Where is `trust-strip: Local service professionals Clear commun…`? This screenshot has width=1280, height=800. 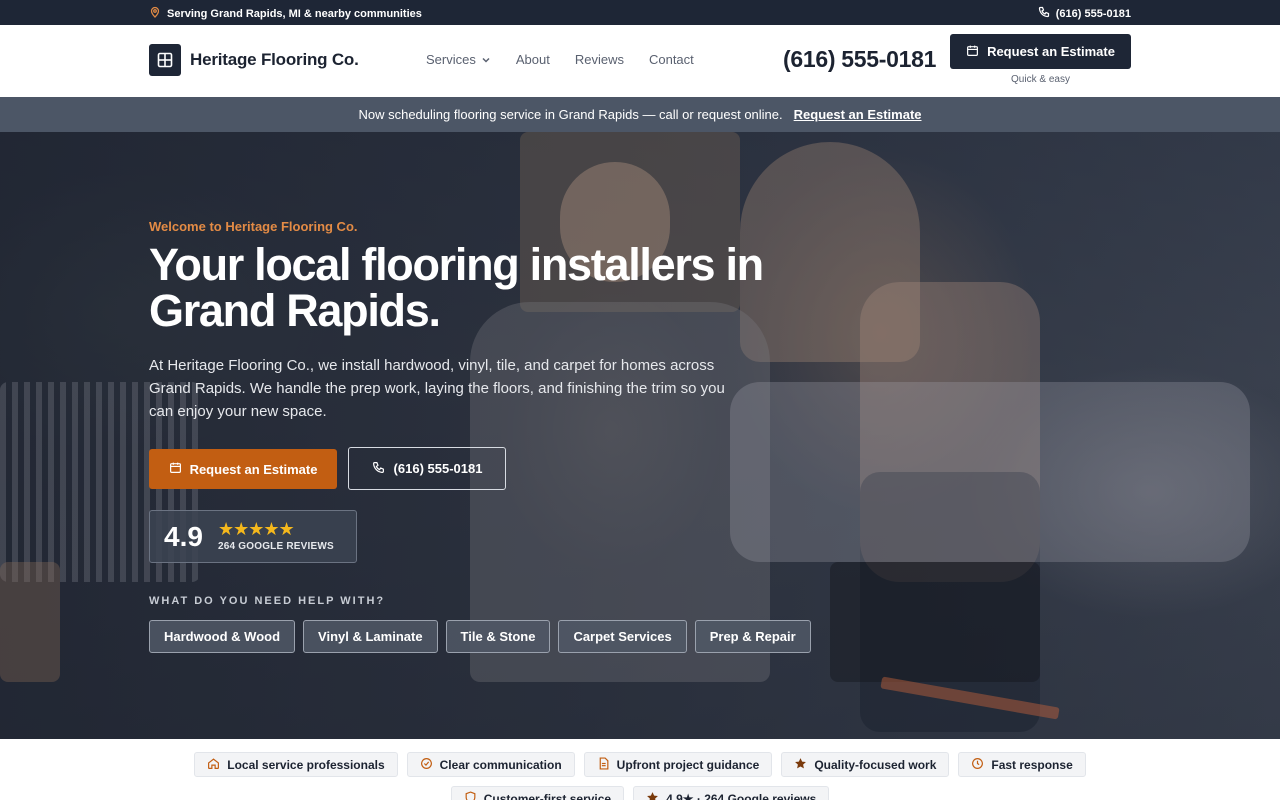 trust-strip: Local service professionals Clear commun… is located at coordinates (640, 769).